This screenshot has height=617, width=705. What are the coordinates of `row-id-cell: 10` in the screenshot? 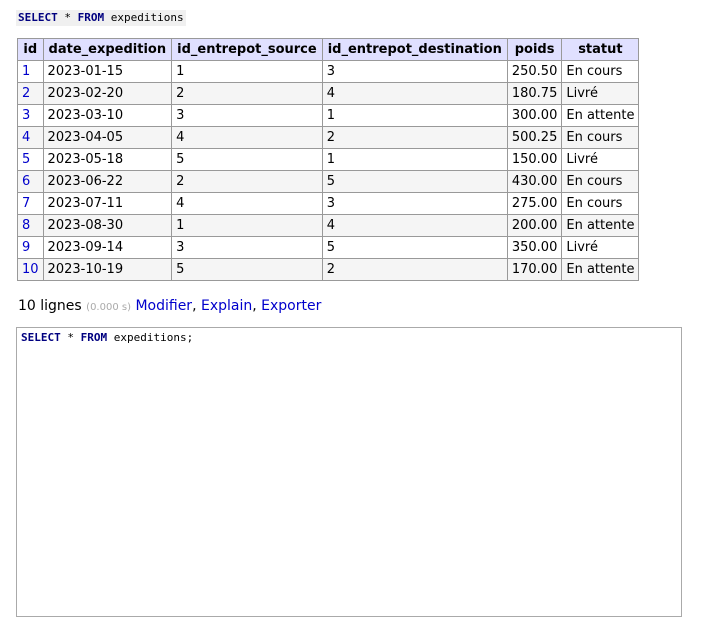 It's located at (30, 269).